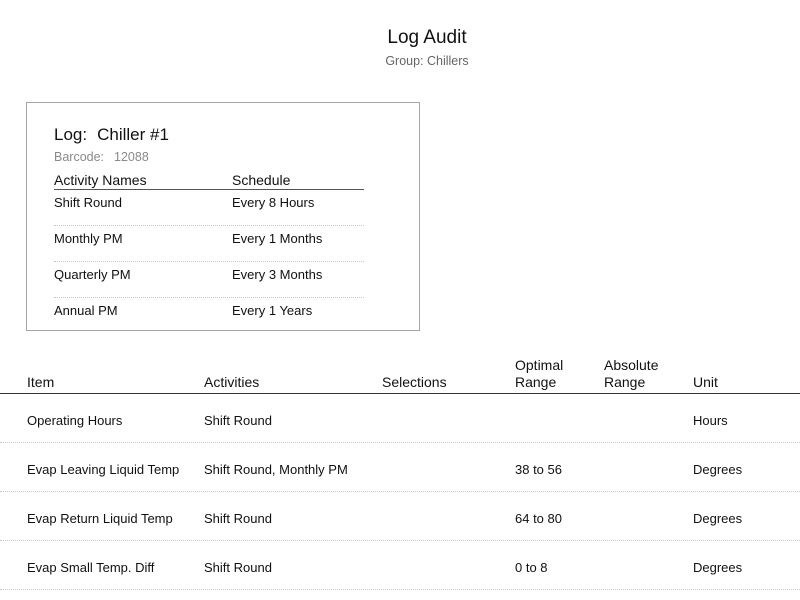 Image resolution: width=800 pixels, height=600 pixels. Describe the element at coordinates (209, 280) in the screenshot. I see `activity-row: Quarterly PM Every 3 Months` at that location.